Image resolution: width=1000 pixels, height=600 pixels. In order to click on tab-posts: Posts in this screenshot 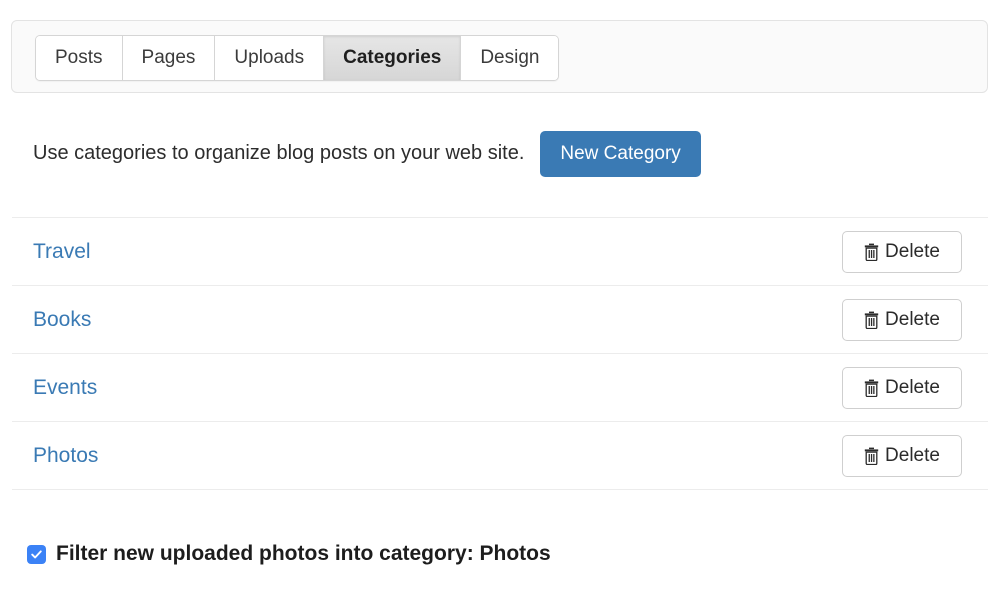, I will do `click(79, 58)`.